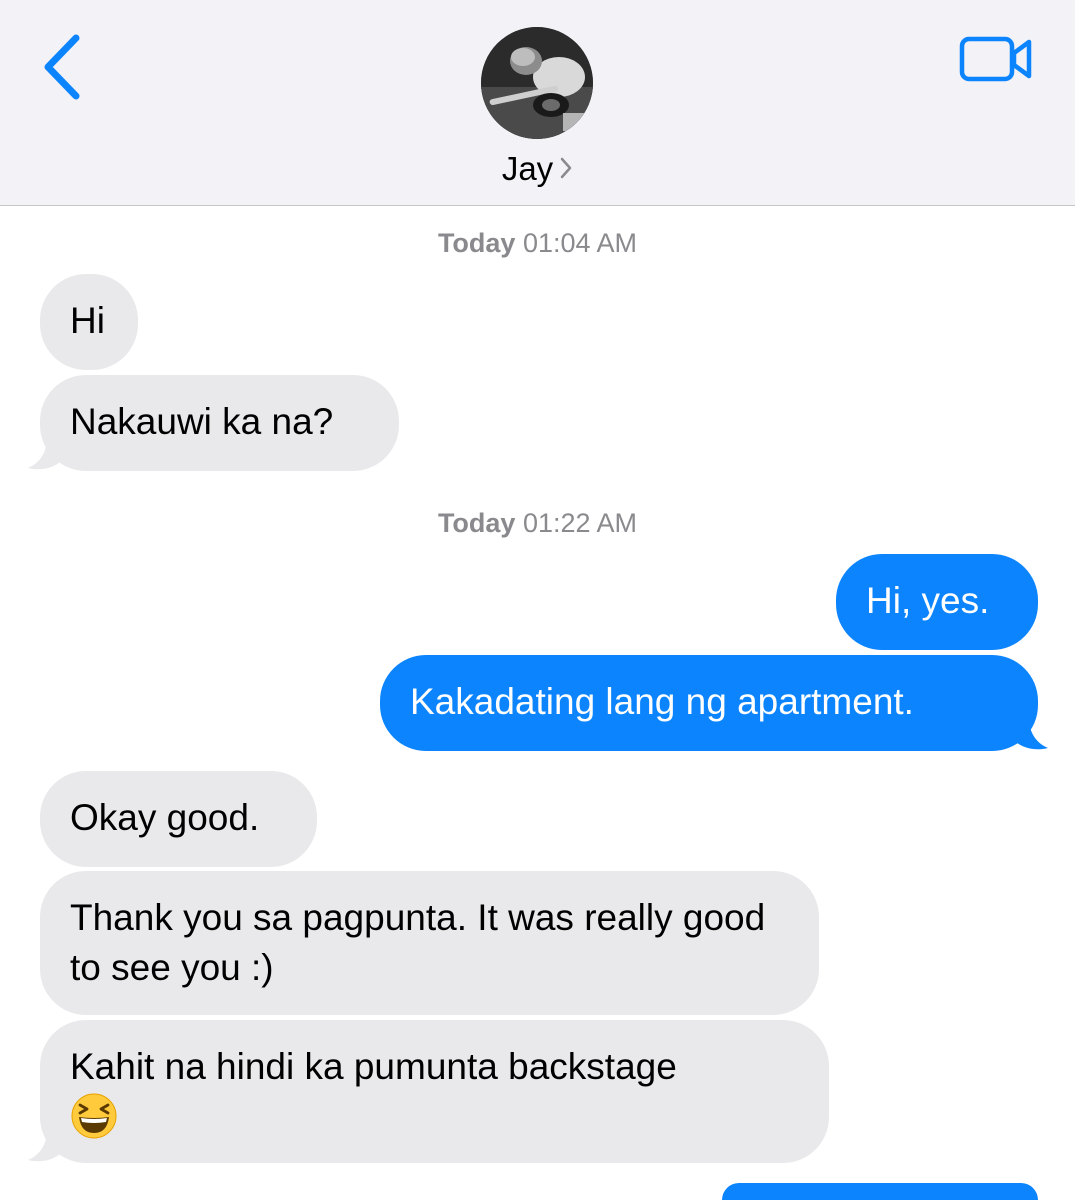 Image resolution: width=1075 pixels, height=1200 pixels. I want to click on chevron-left-icon, so click(62, 67).